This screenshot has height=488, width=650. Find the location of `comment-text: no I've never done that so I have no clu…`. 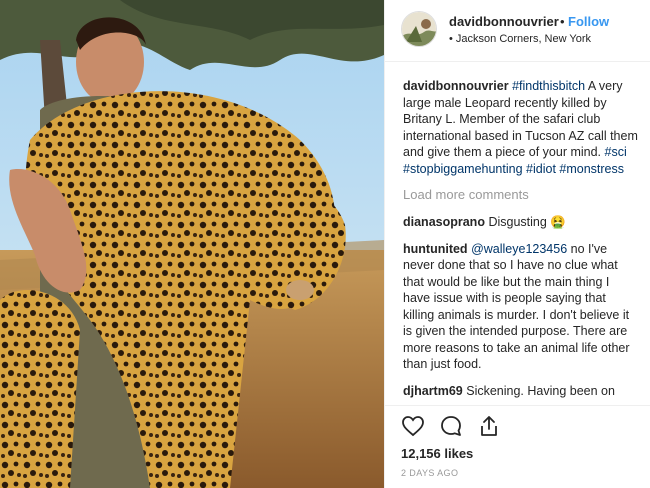

comment-text: no I've never done that so I have no clu… is located at coordinates (516, 306).